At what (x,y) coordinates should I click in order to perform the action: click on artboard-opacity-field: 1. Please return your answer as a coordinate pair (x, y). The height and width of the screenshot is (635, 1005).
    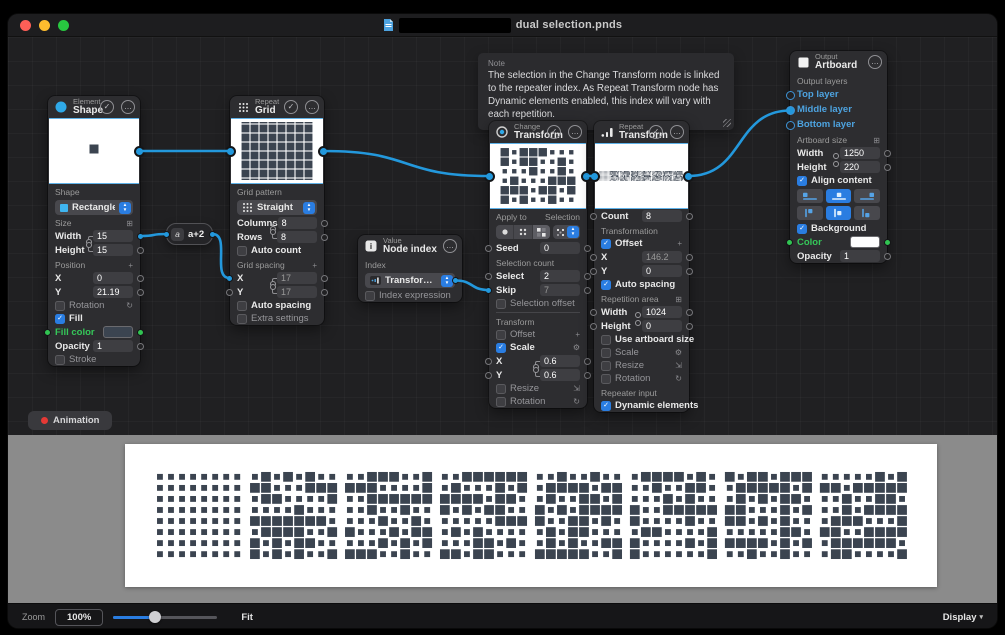
    Looking at the image, I should click on (860, 256).